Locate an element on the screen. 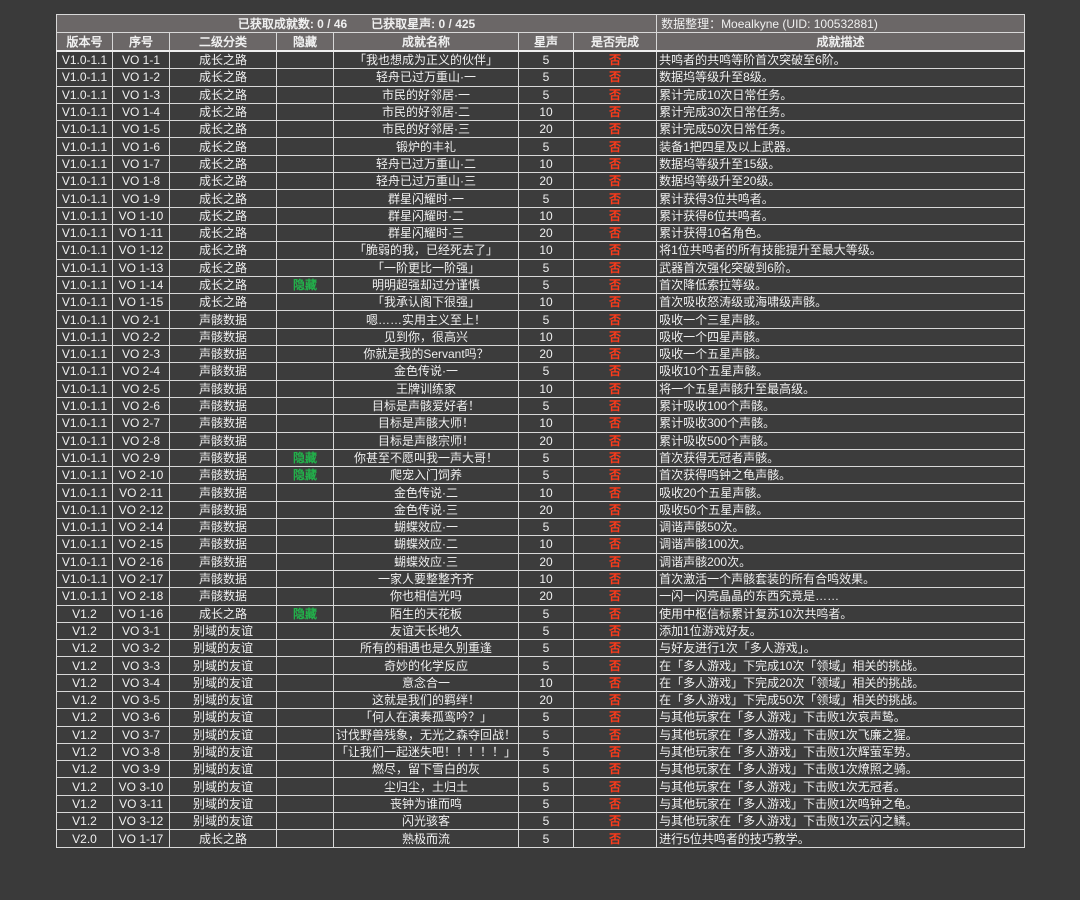  table-row: V1.0-1.1 VO 2-5 声骸数据 王牌训练家 10 否将一个五星声骸升至最高级。 is located at coordinates (541, 388).